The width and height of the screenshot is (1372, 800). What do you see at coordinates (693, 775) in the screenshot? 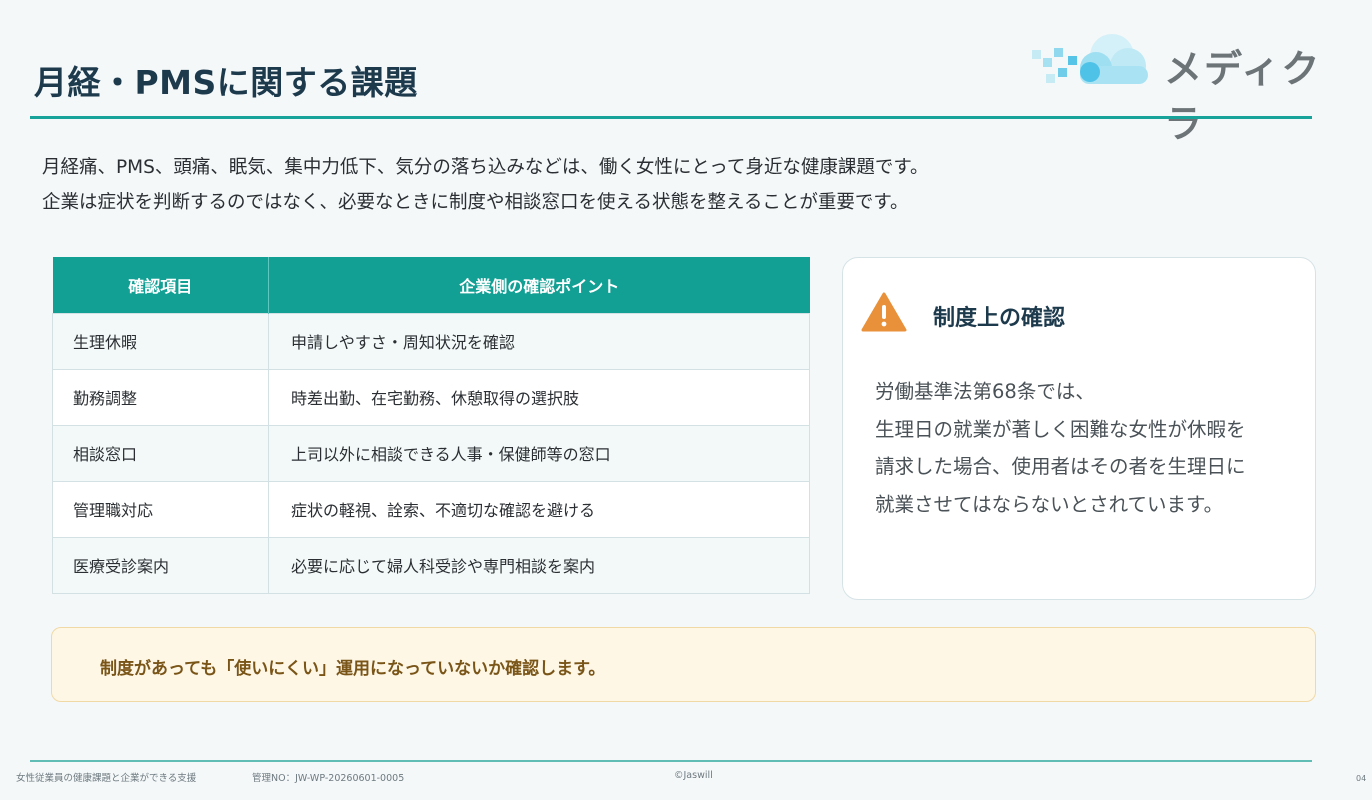
I see `footer-copyright: ©Jaswill` at bounding box center [693, 775].